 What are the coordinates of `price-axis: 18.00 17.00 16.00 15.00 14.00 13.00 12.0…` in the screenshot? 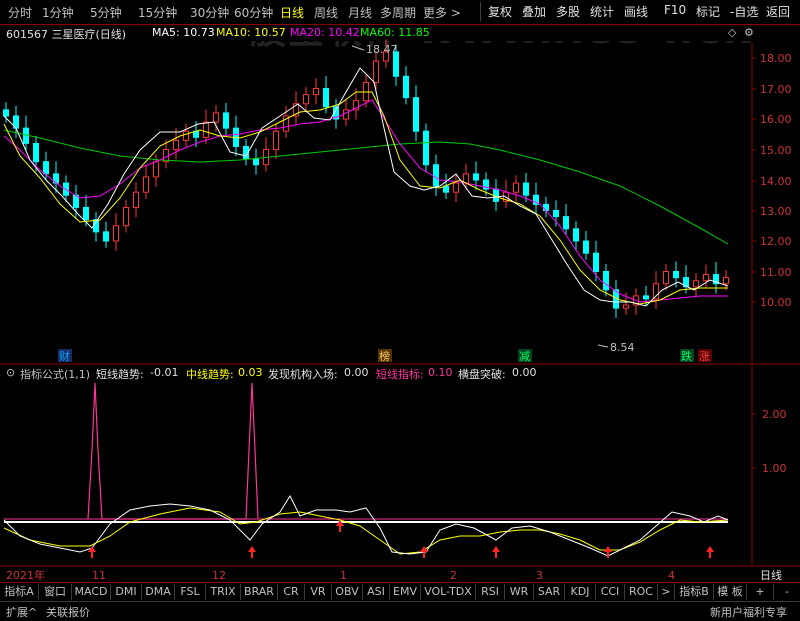 It's located at (772, 180).